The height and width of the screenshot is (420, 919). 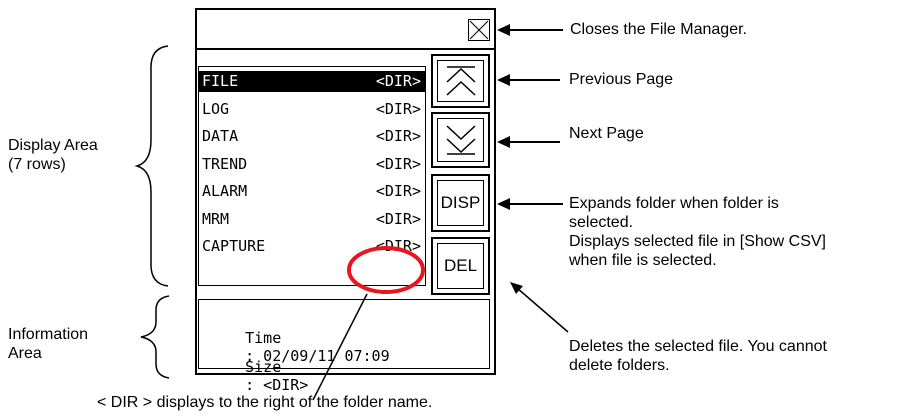 What do you see at coordinates (621, 79) in the screenshot?
I see `callout-previous-page: Previous Page` at bounding box center [621, 79].